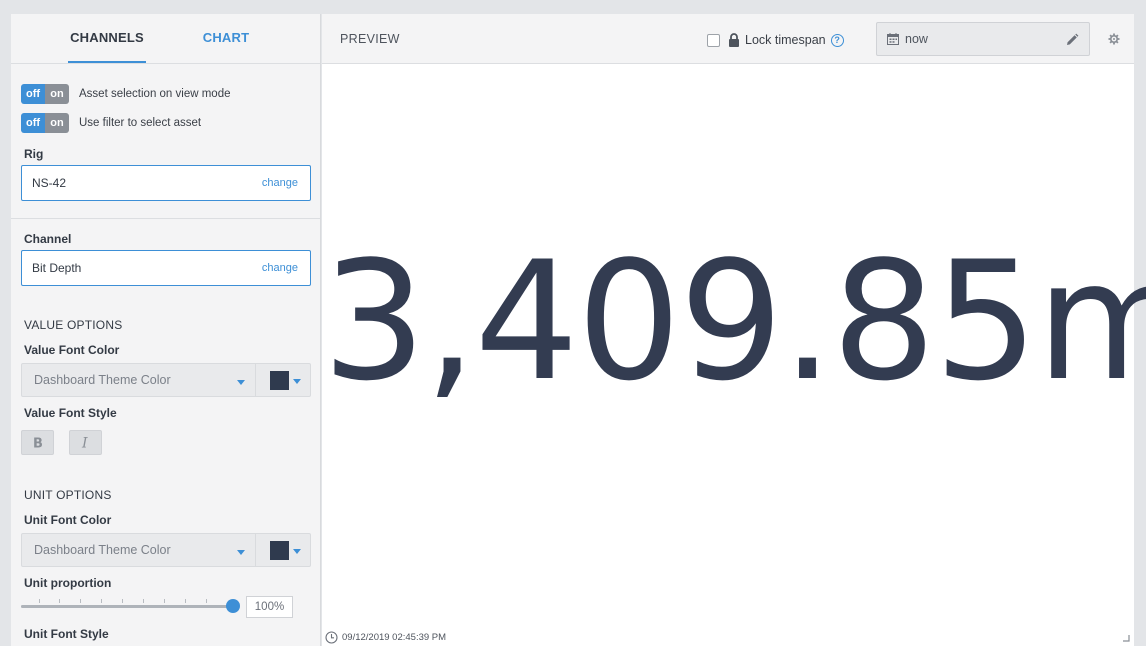 This screenshot has height=646, width=1146. I want to click on unit-proportion-slider, so click(130, 606).